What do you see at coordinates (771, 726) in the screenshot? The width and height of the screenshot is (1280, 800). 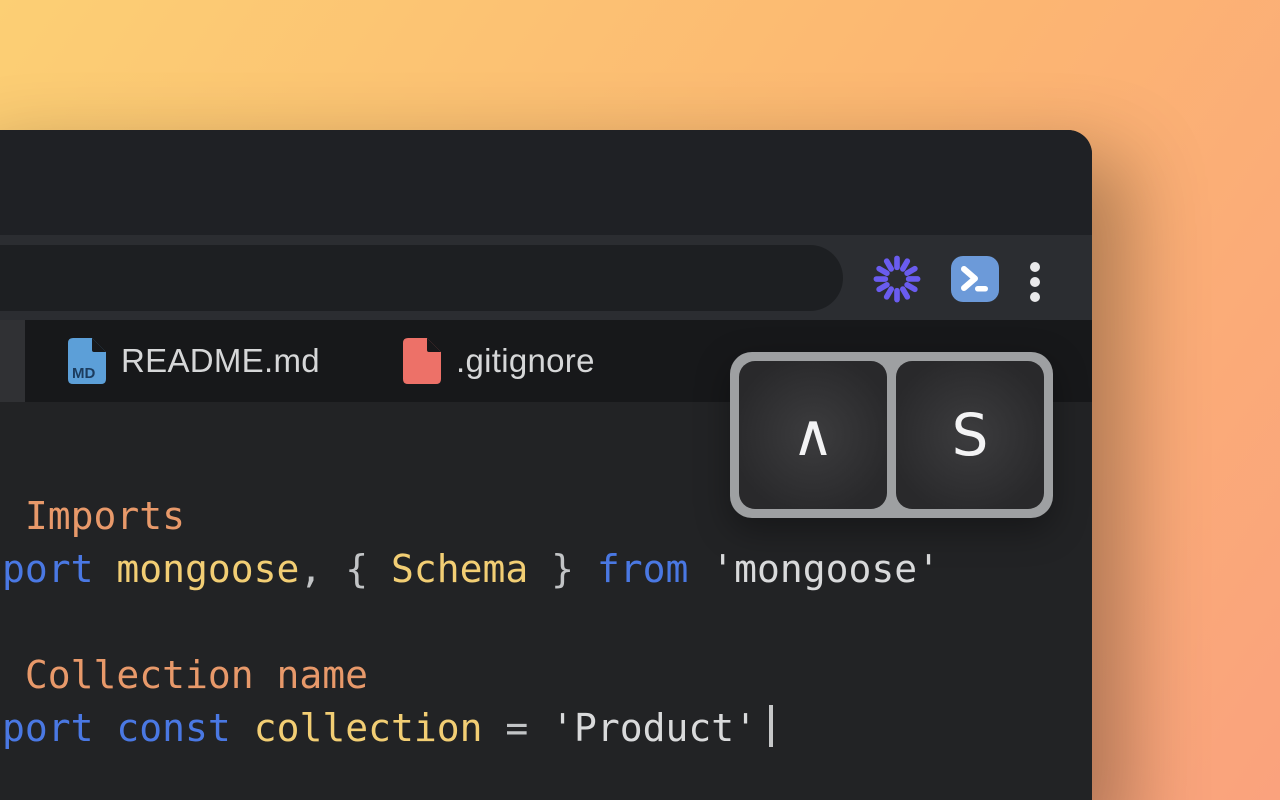 I see `text-cursor` at bounding box center [771, 726].